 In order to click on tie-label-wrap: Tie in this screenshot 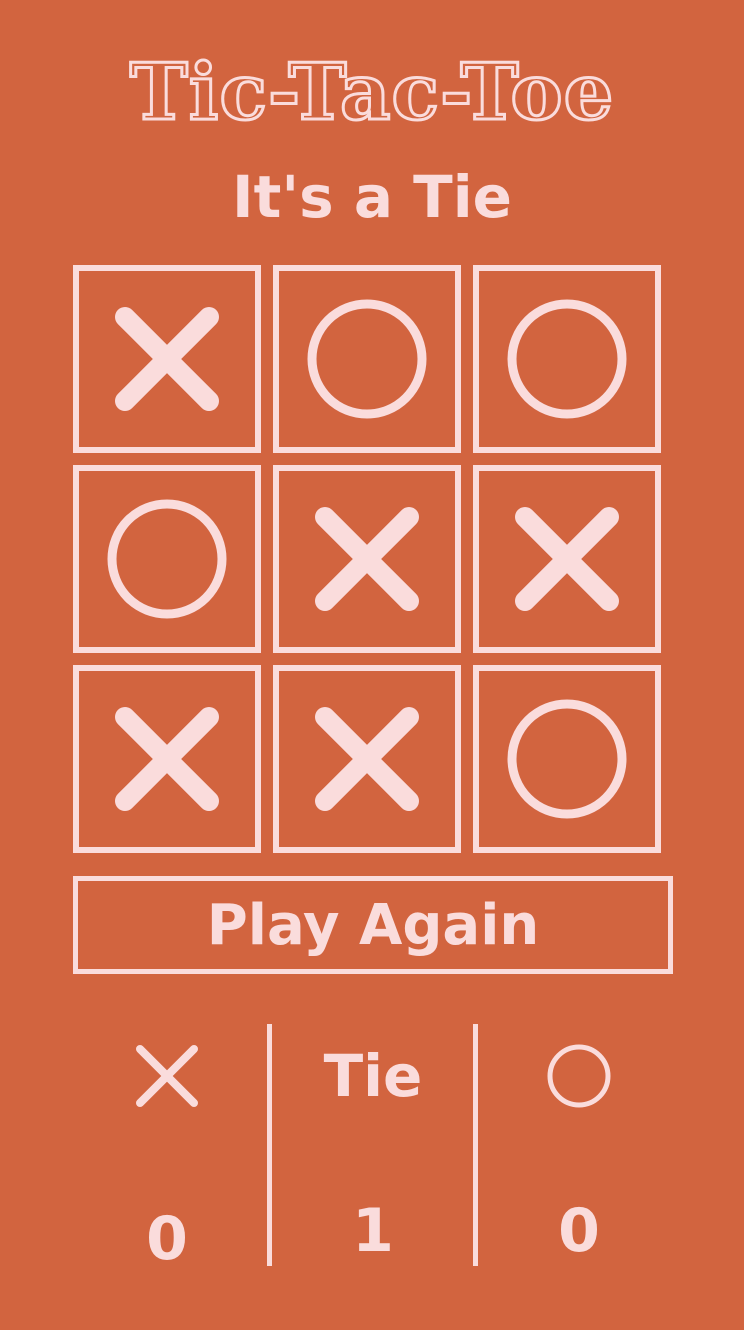, I will do `click(373, 1076)`.